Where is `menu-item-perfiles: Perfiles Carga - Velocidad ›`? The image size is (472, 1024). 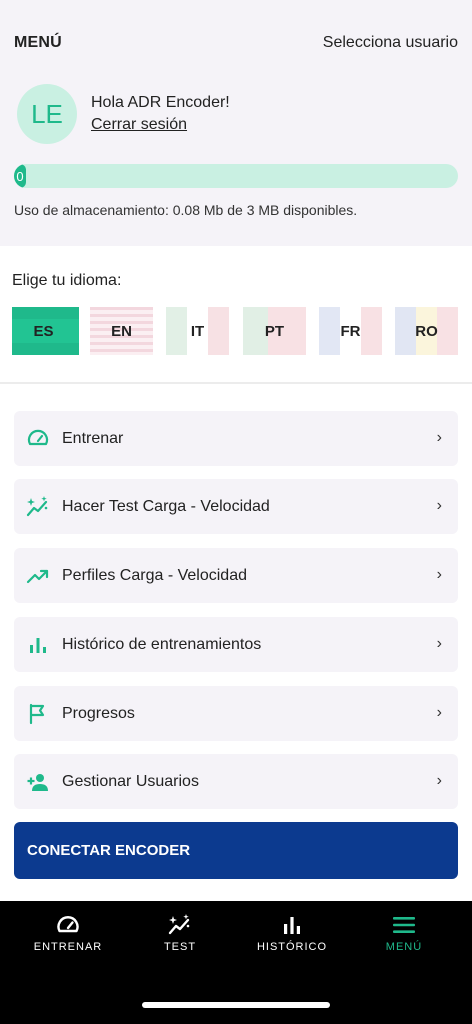
menu-item-perfiles: Perfiles Carga - Velocidad › is located at coordinates (236, 575).